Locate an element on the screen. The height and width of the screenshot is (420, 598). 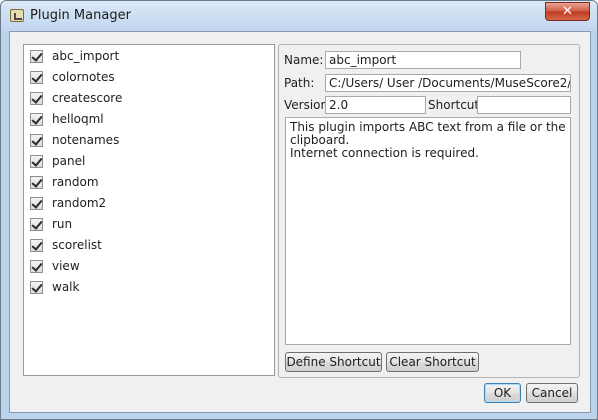
list-item: helloqml is located at coordinates (150, 120).